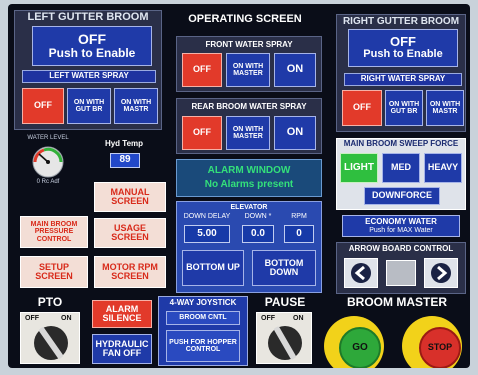  Describe the element at coordinates (92, 39) in the screenshot. I see `left-gutter-state: OFF` at that location.